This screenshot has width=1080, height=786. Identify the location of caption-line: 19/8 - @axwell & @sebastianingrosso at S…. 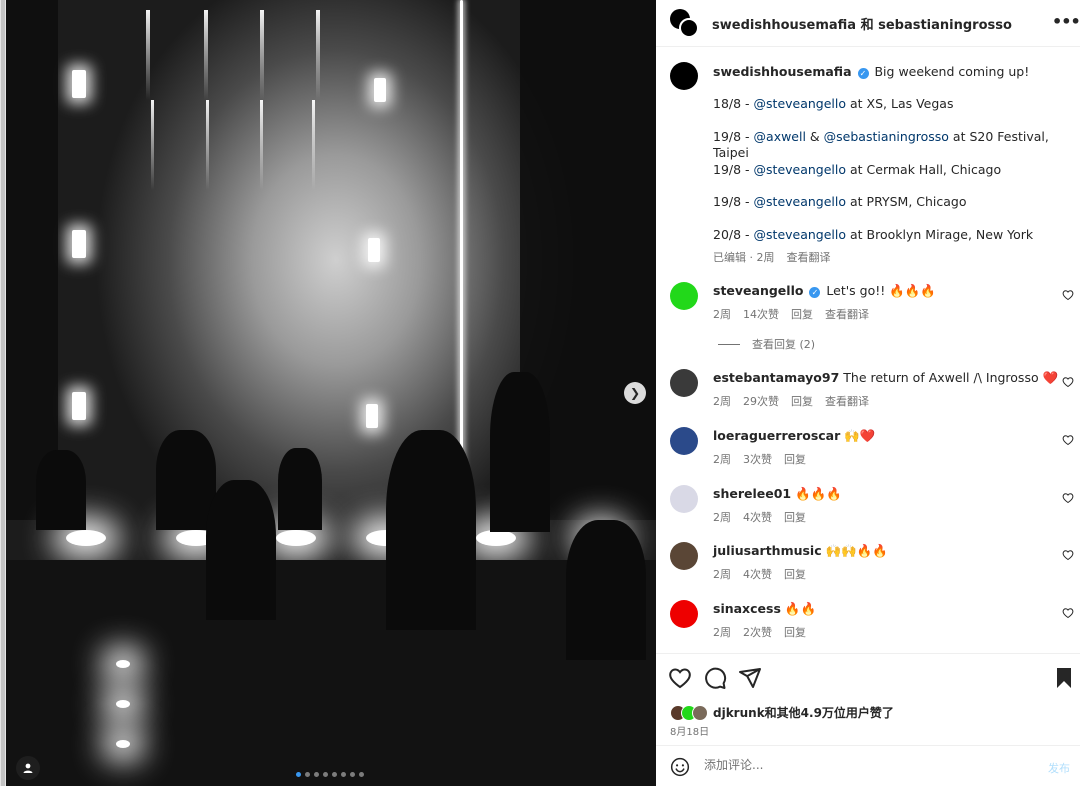
(888, 145).